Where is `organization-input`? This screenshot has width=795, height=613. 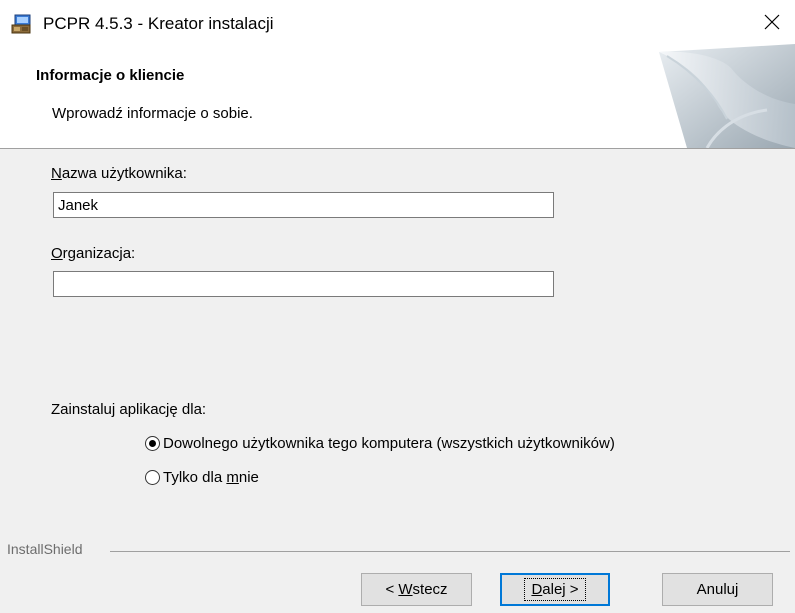
organization-input is located at coordinates (303, 284).